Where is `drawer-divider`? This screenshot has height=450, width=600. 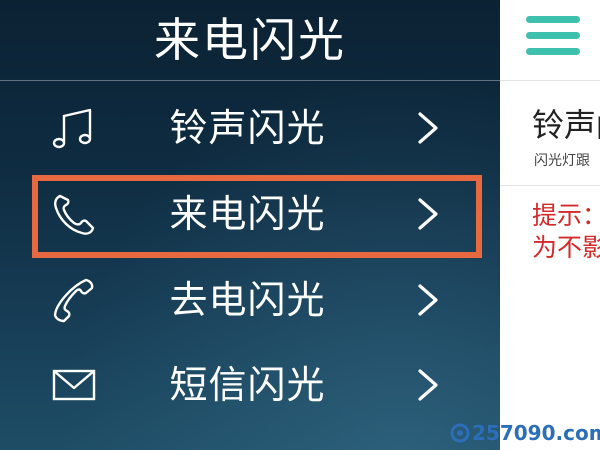
drawer-divider is located at coordinates (250, 80).